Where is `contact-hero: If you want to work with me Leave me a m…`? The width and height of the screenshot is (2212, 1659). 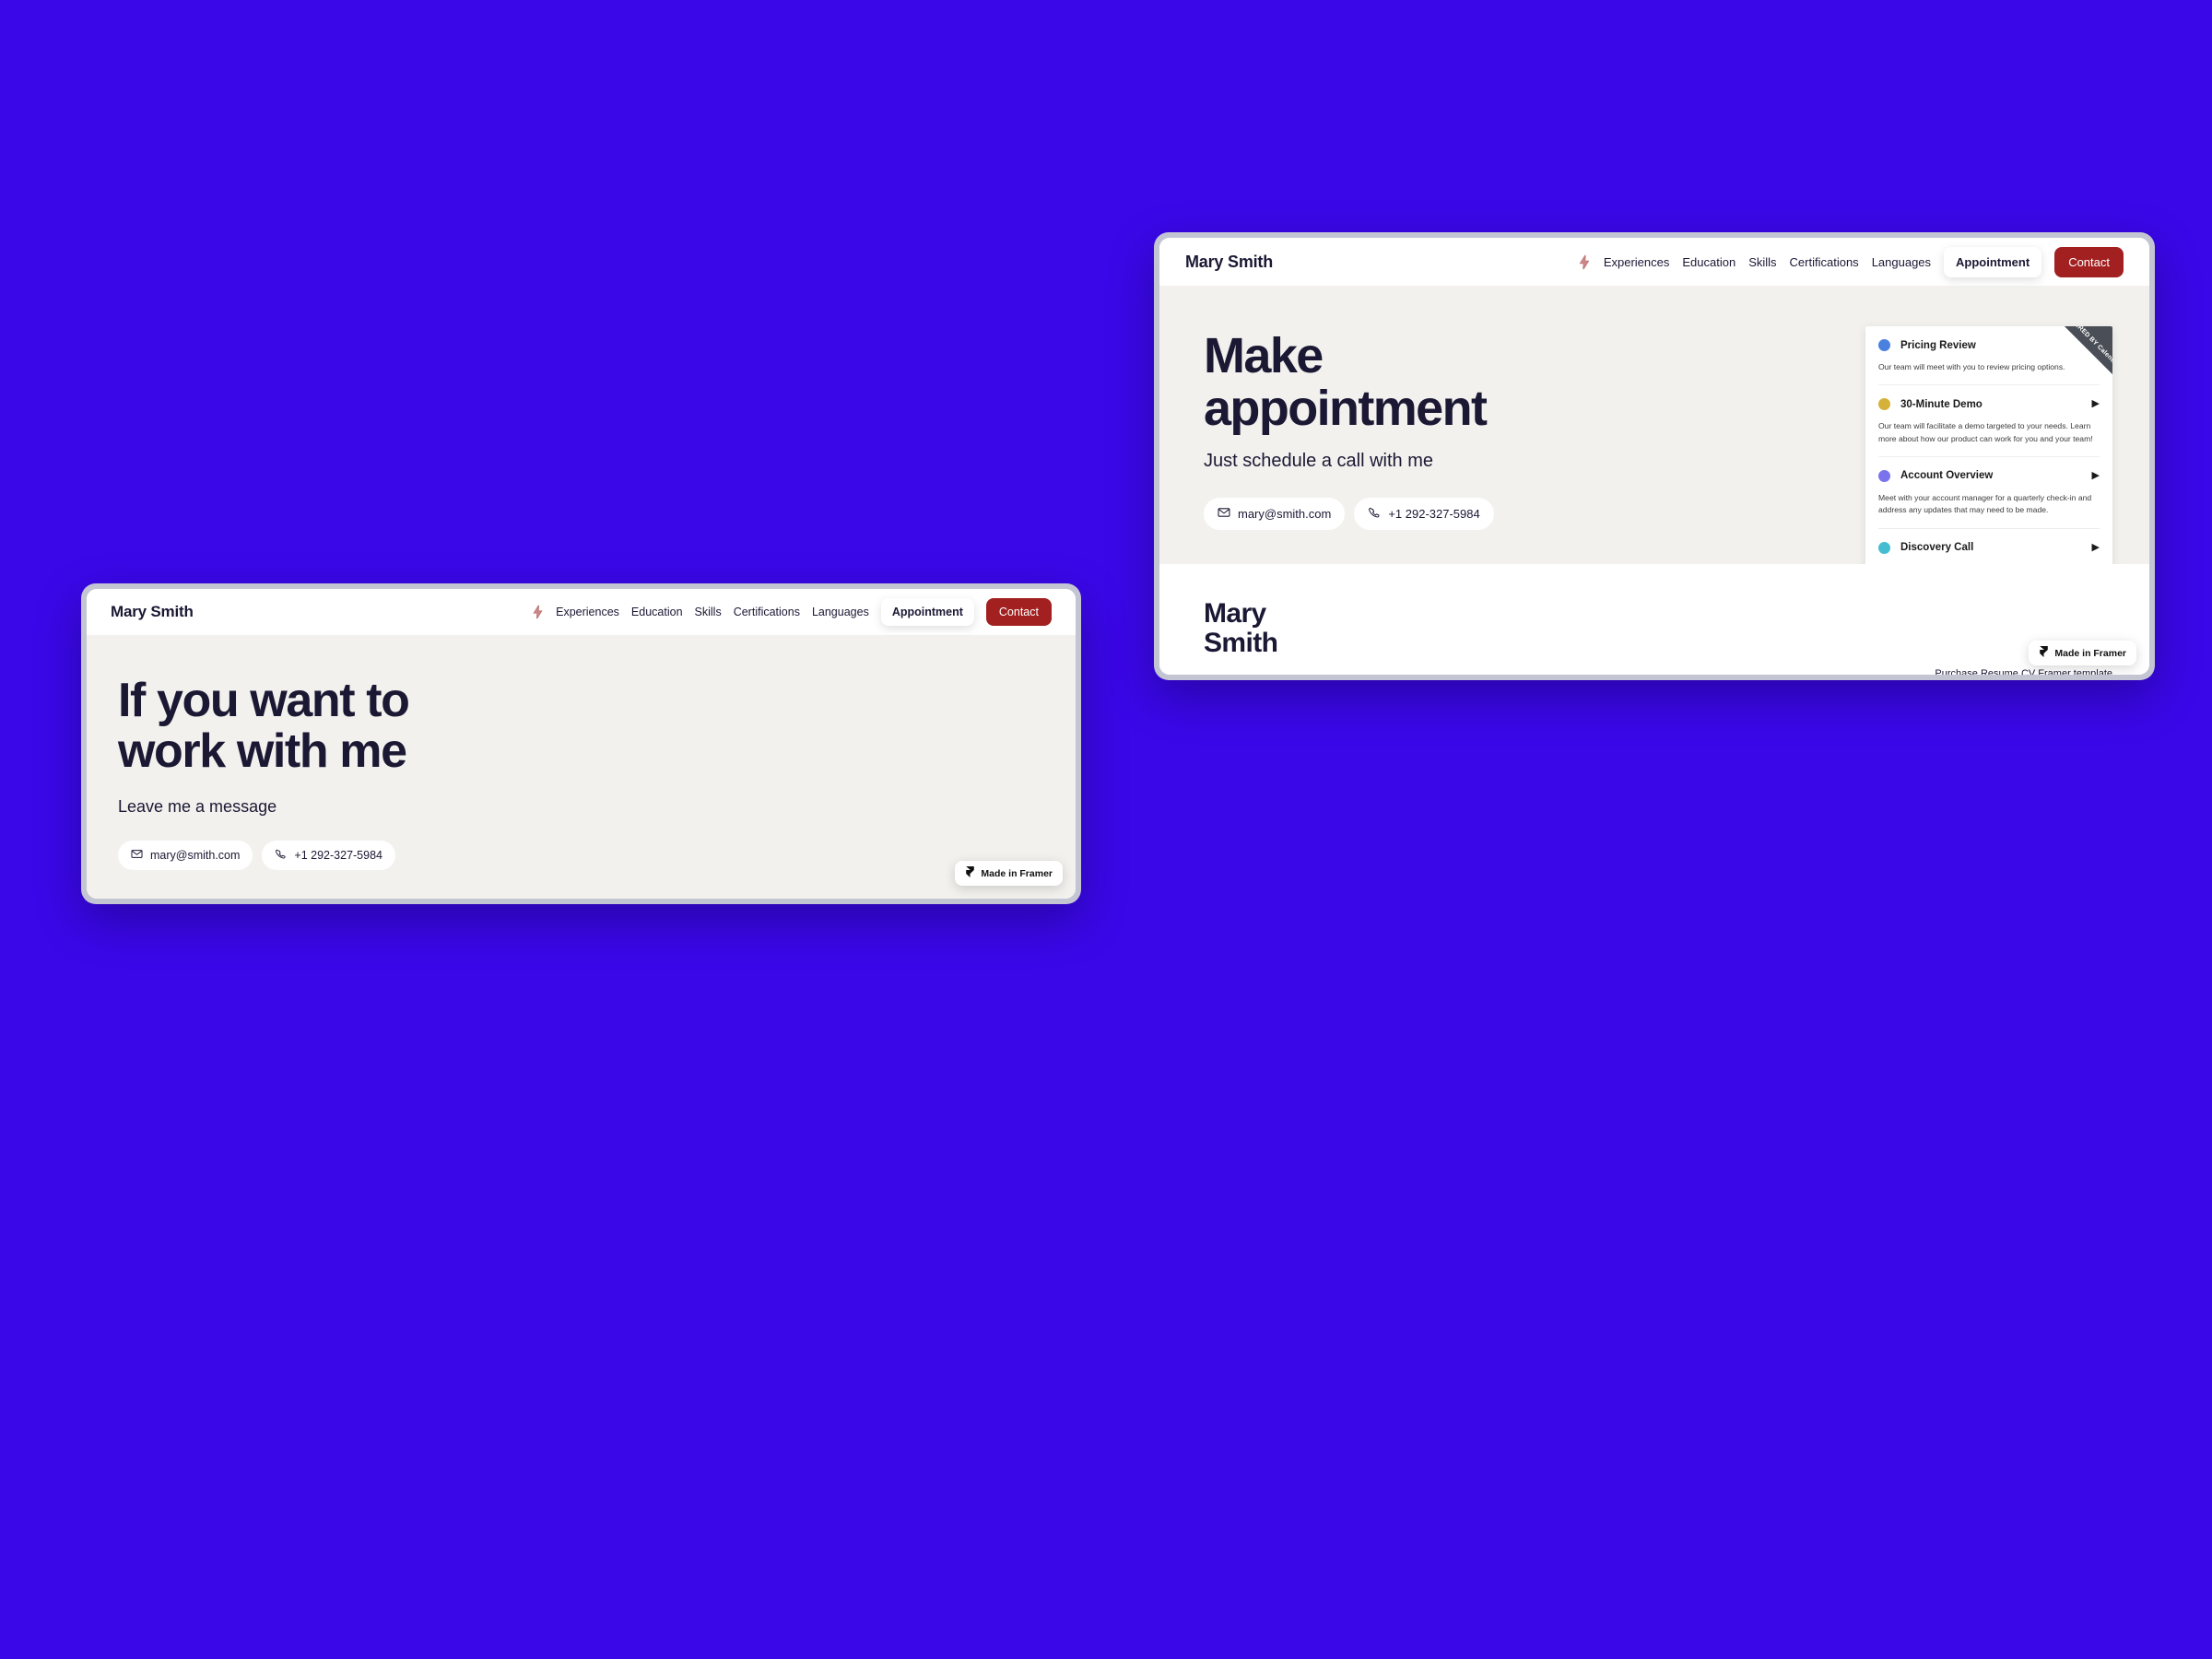 contact-hero: If you want to work with me Leave me a m… is located at coordinates (581, 767).